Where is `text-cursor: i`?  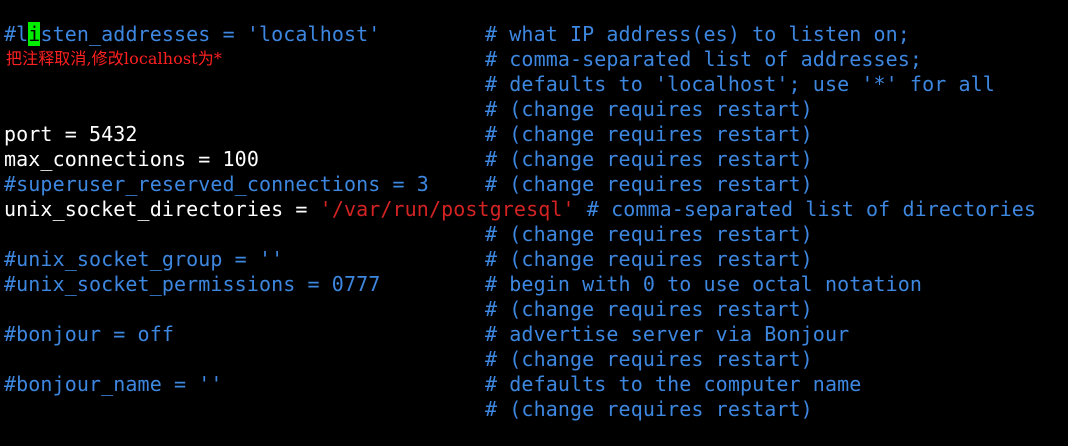
text-cursor: i is located at coordinates (34, 34).